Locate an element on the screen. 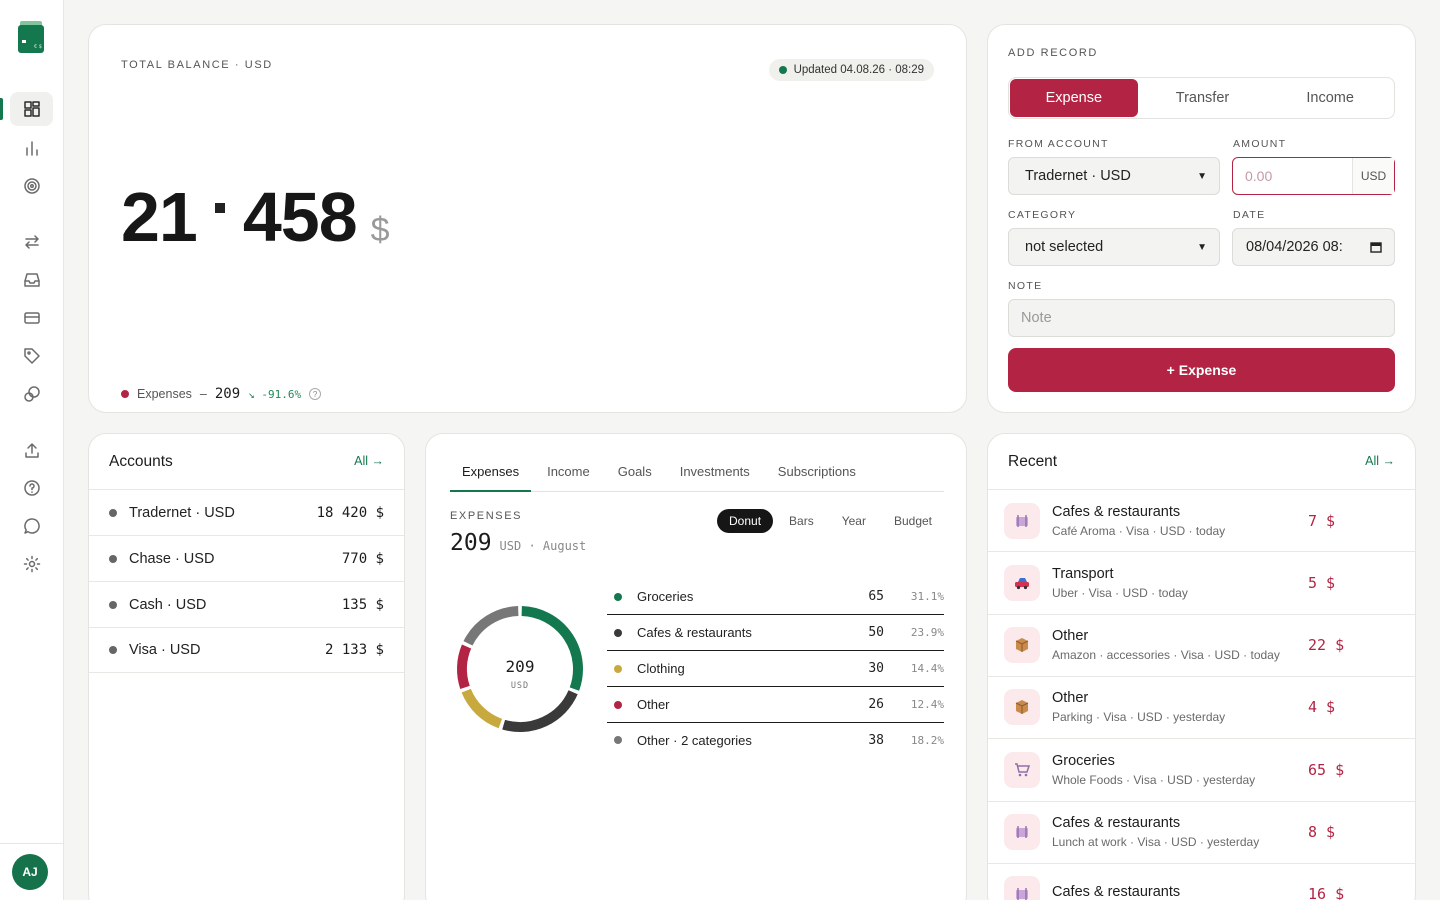 The height and width of the screenshot is (900, 1440). legend-row: Other · 2 categories 38 18.2% is located at coordinates (775, 740).